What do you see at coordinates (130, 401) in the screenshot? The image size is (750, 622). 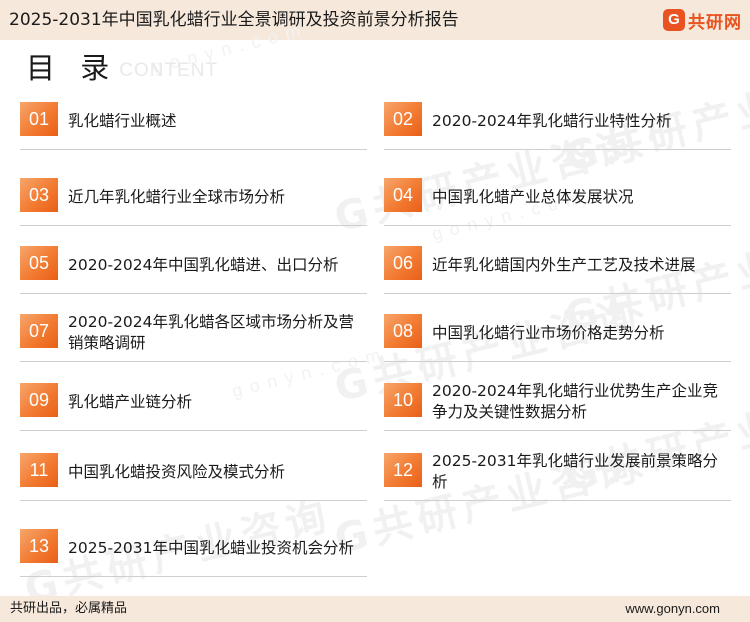 I see `chapter-title: 乳化蜡产业链分析` at bounding box center [130, 401].